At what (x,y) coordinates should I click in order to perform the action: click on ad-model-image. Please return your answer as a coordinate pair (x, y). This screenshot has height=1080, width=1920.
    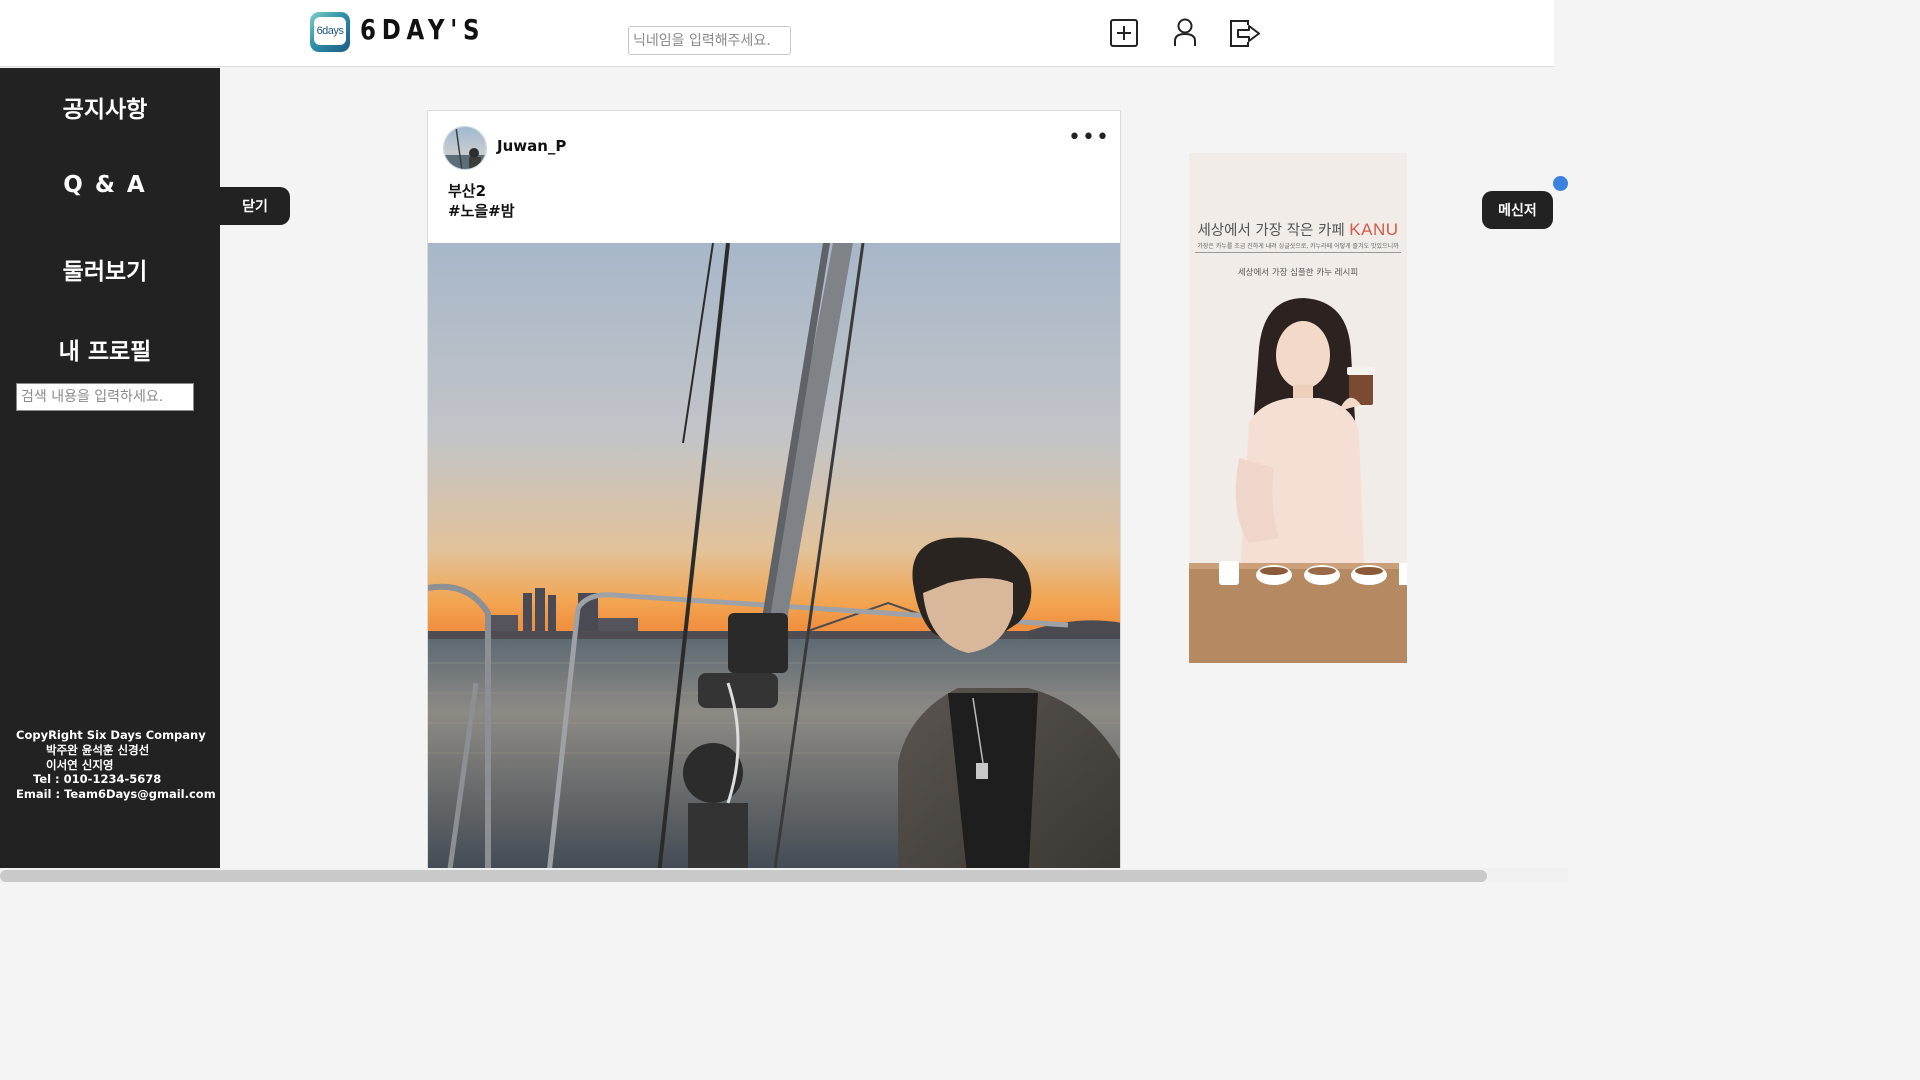
    Looking at the image, I should click on (1298, 480).